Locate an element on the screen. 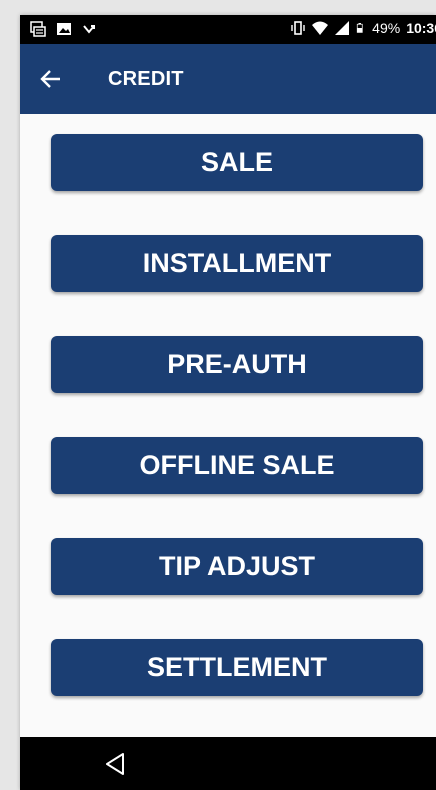 The height and width of the screenshot is (790, 436). pre-auth-button: PRE-AUTH is located at coordinates (237, 364).